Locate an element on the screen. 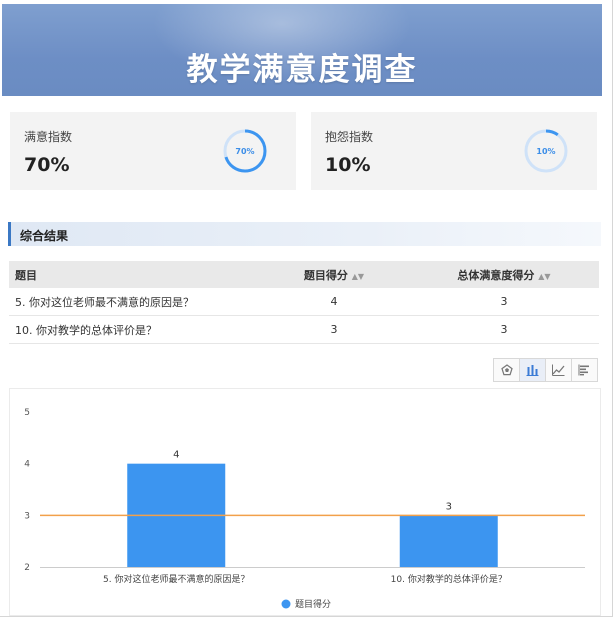 The height and width of the screenshot is (618, 614). section-header: 综合结果 is located at coordinates (304, 234).